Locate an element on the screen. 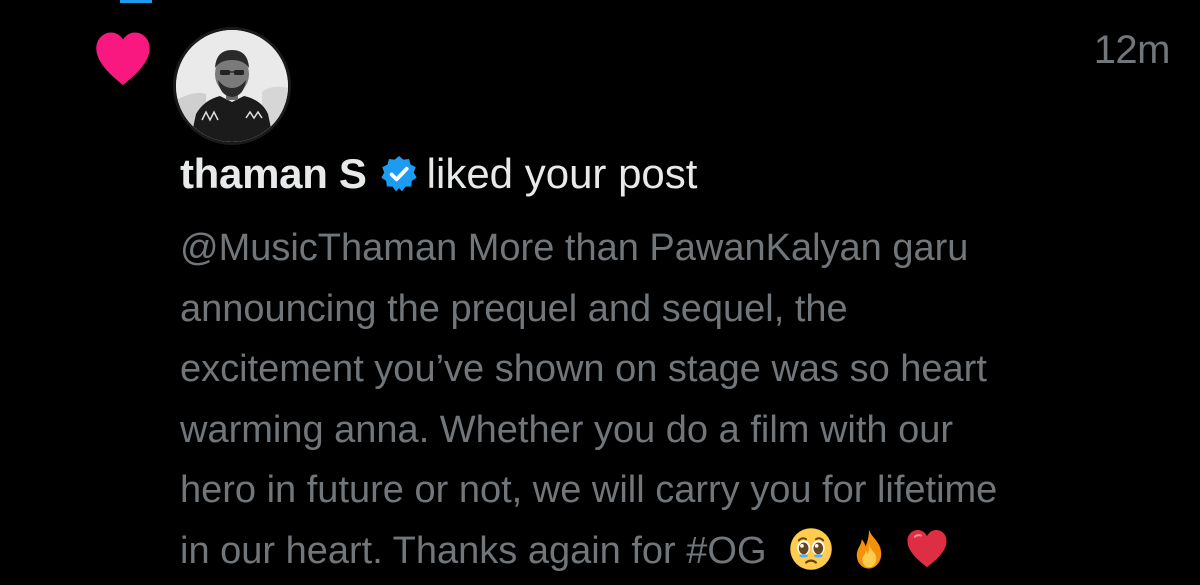 The image size is (1200, 585). notification-headline: thaman S liked your post is located at coordinates (438, 174).